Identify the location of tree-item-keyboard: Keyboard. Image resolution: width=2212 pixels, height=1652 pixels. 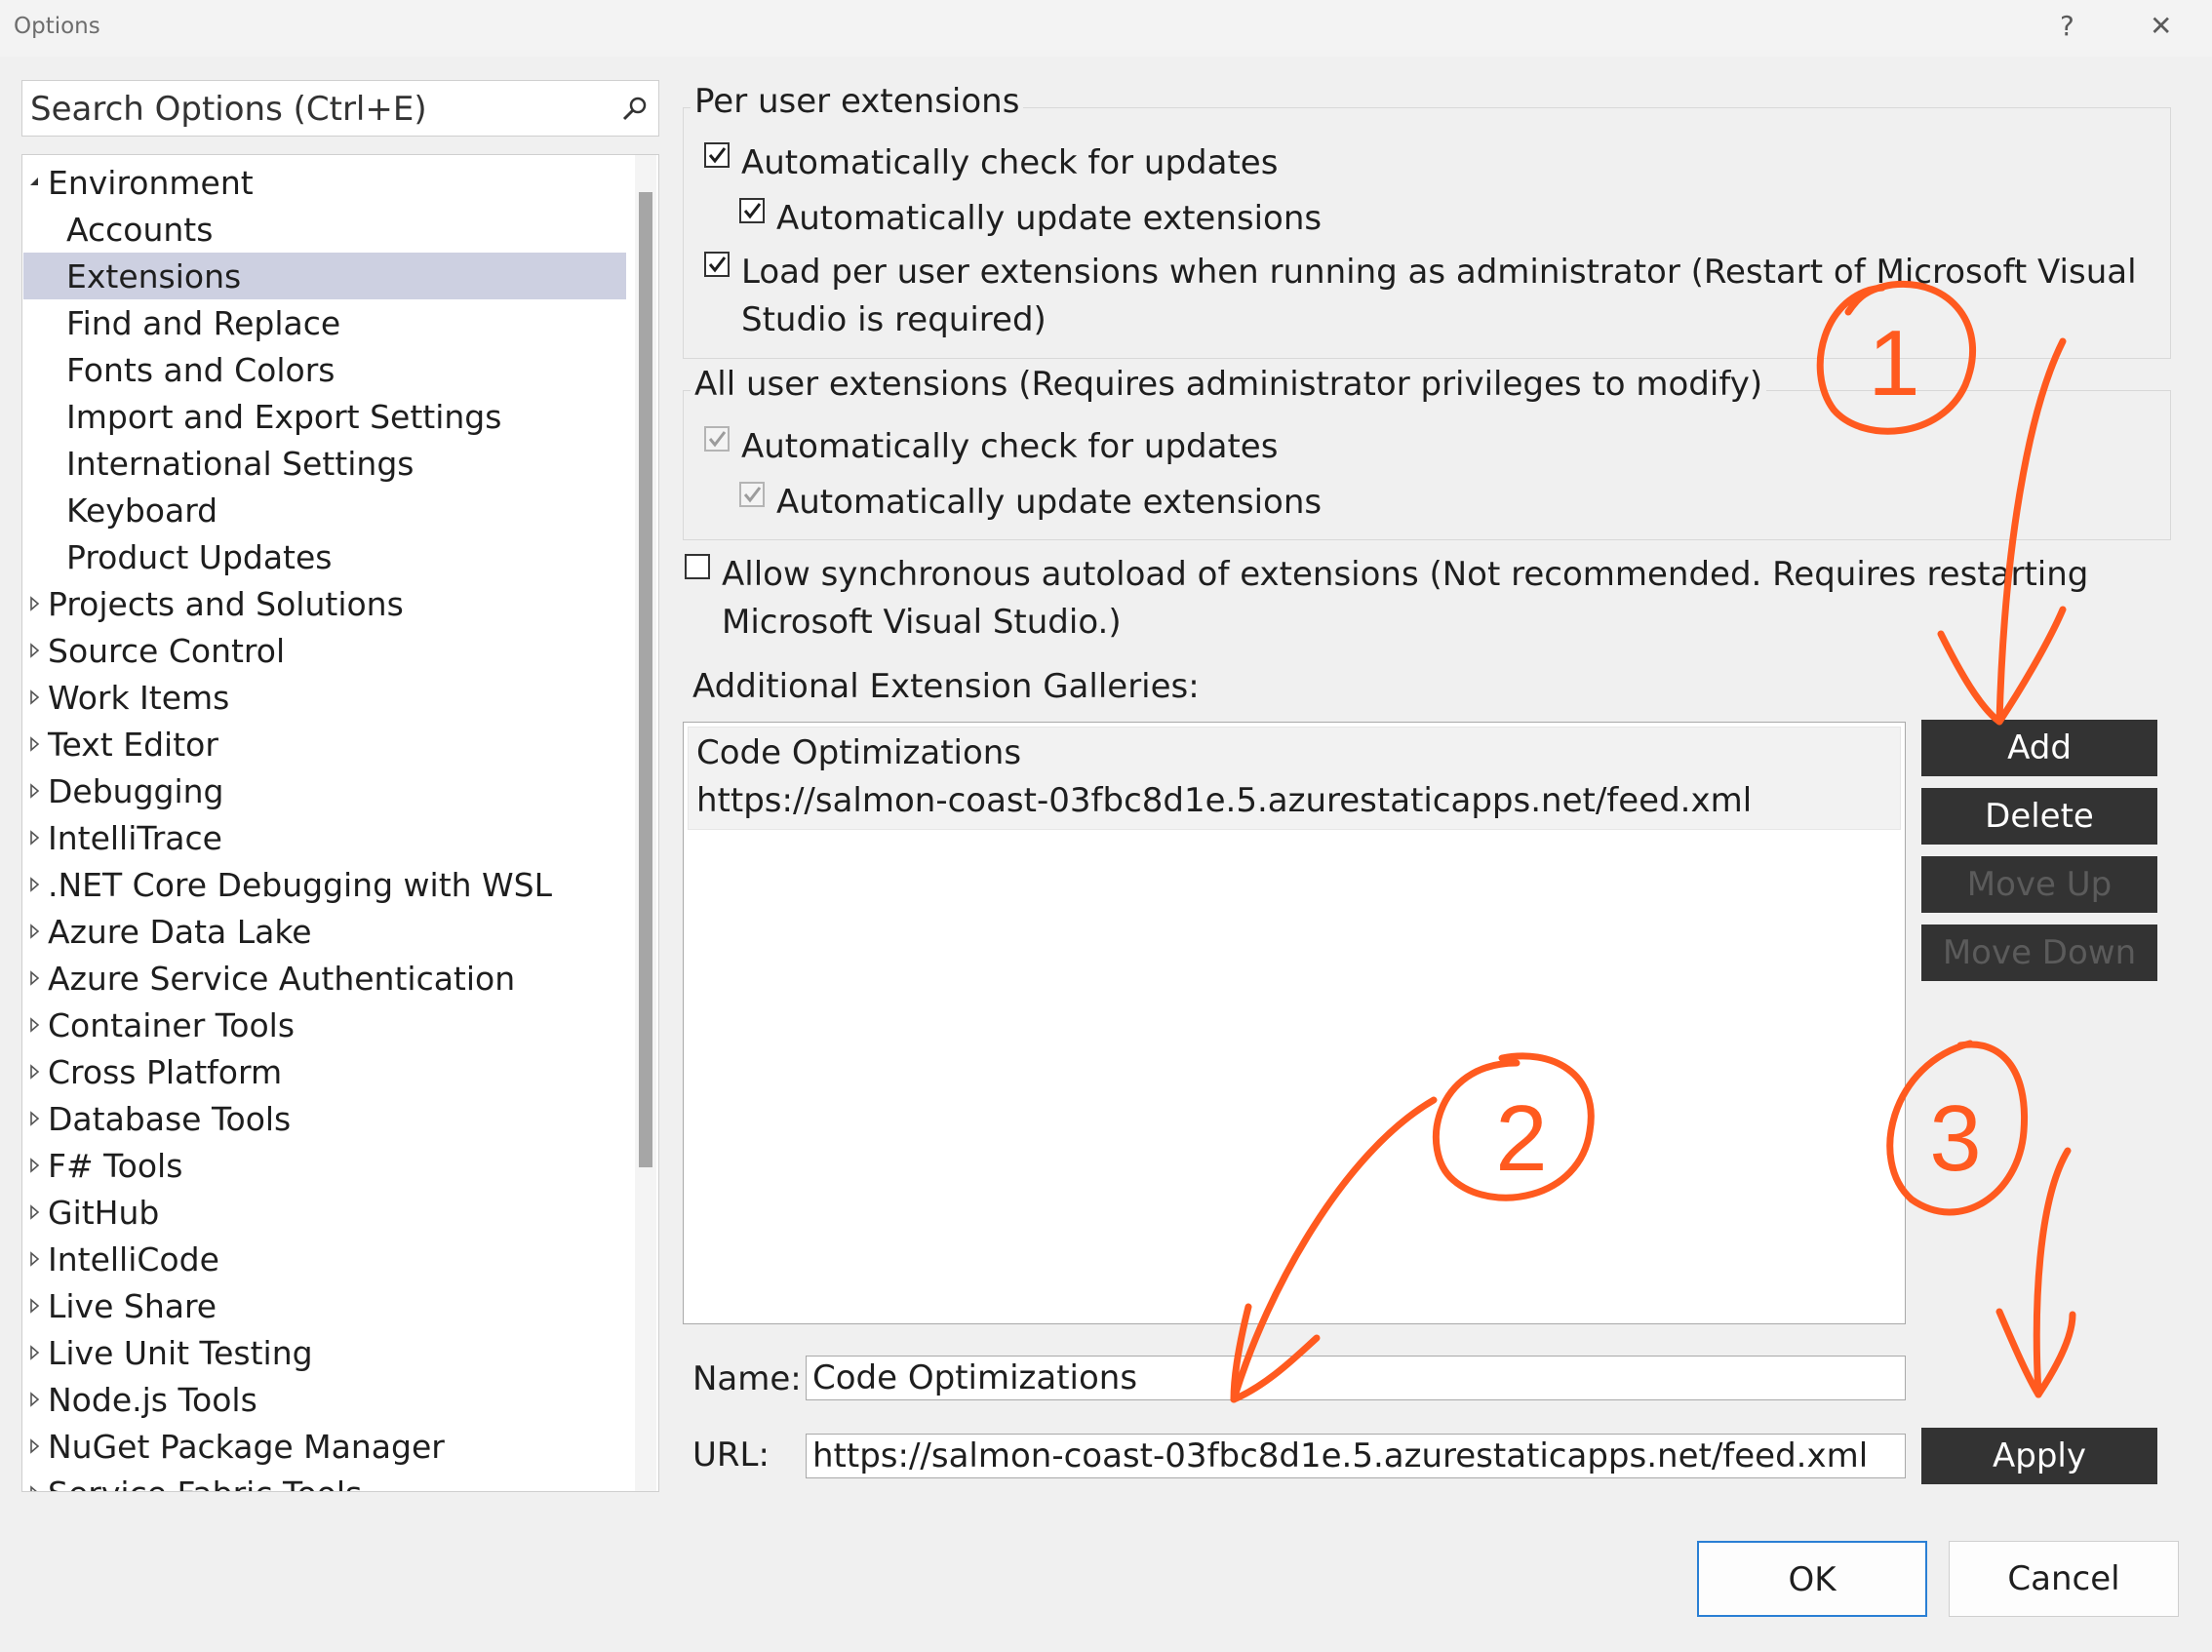
(324, 510).